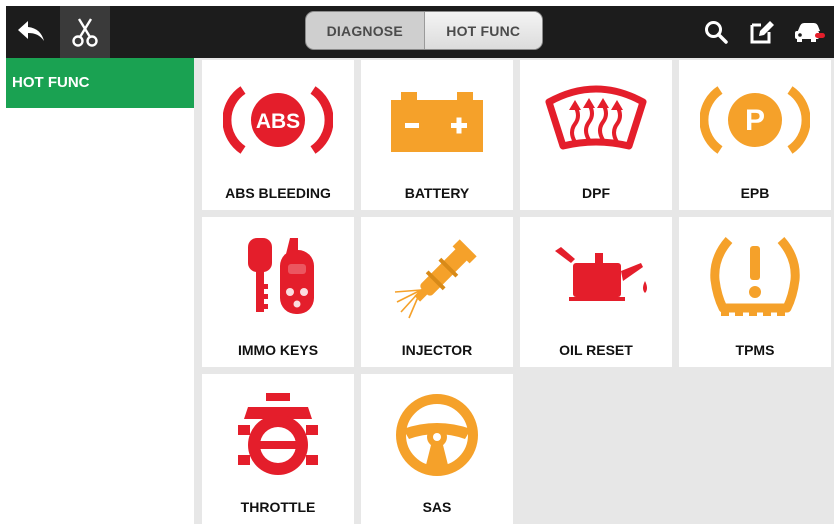 This screenshot has width=834, height=524. I want to click on tile-dpf: DPF, so click(596, 135).